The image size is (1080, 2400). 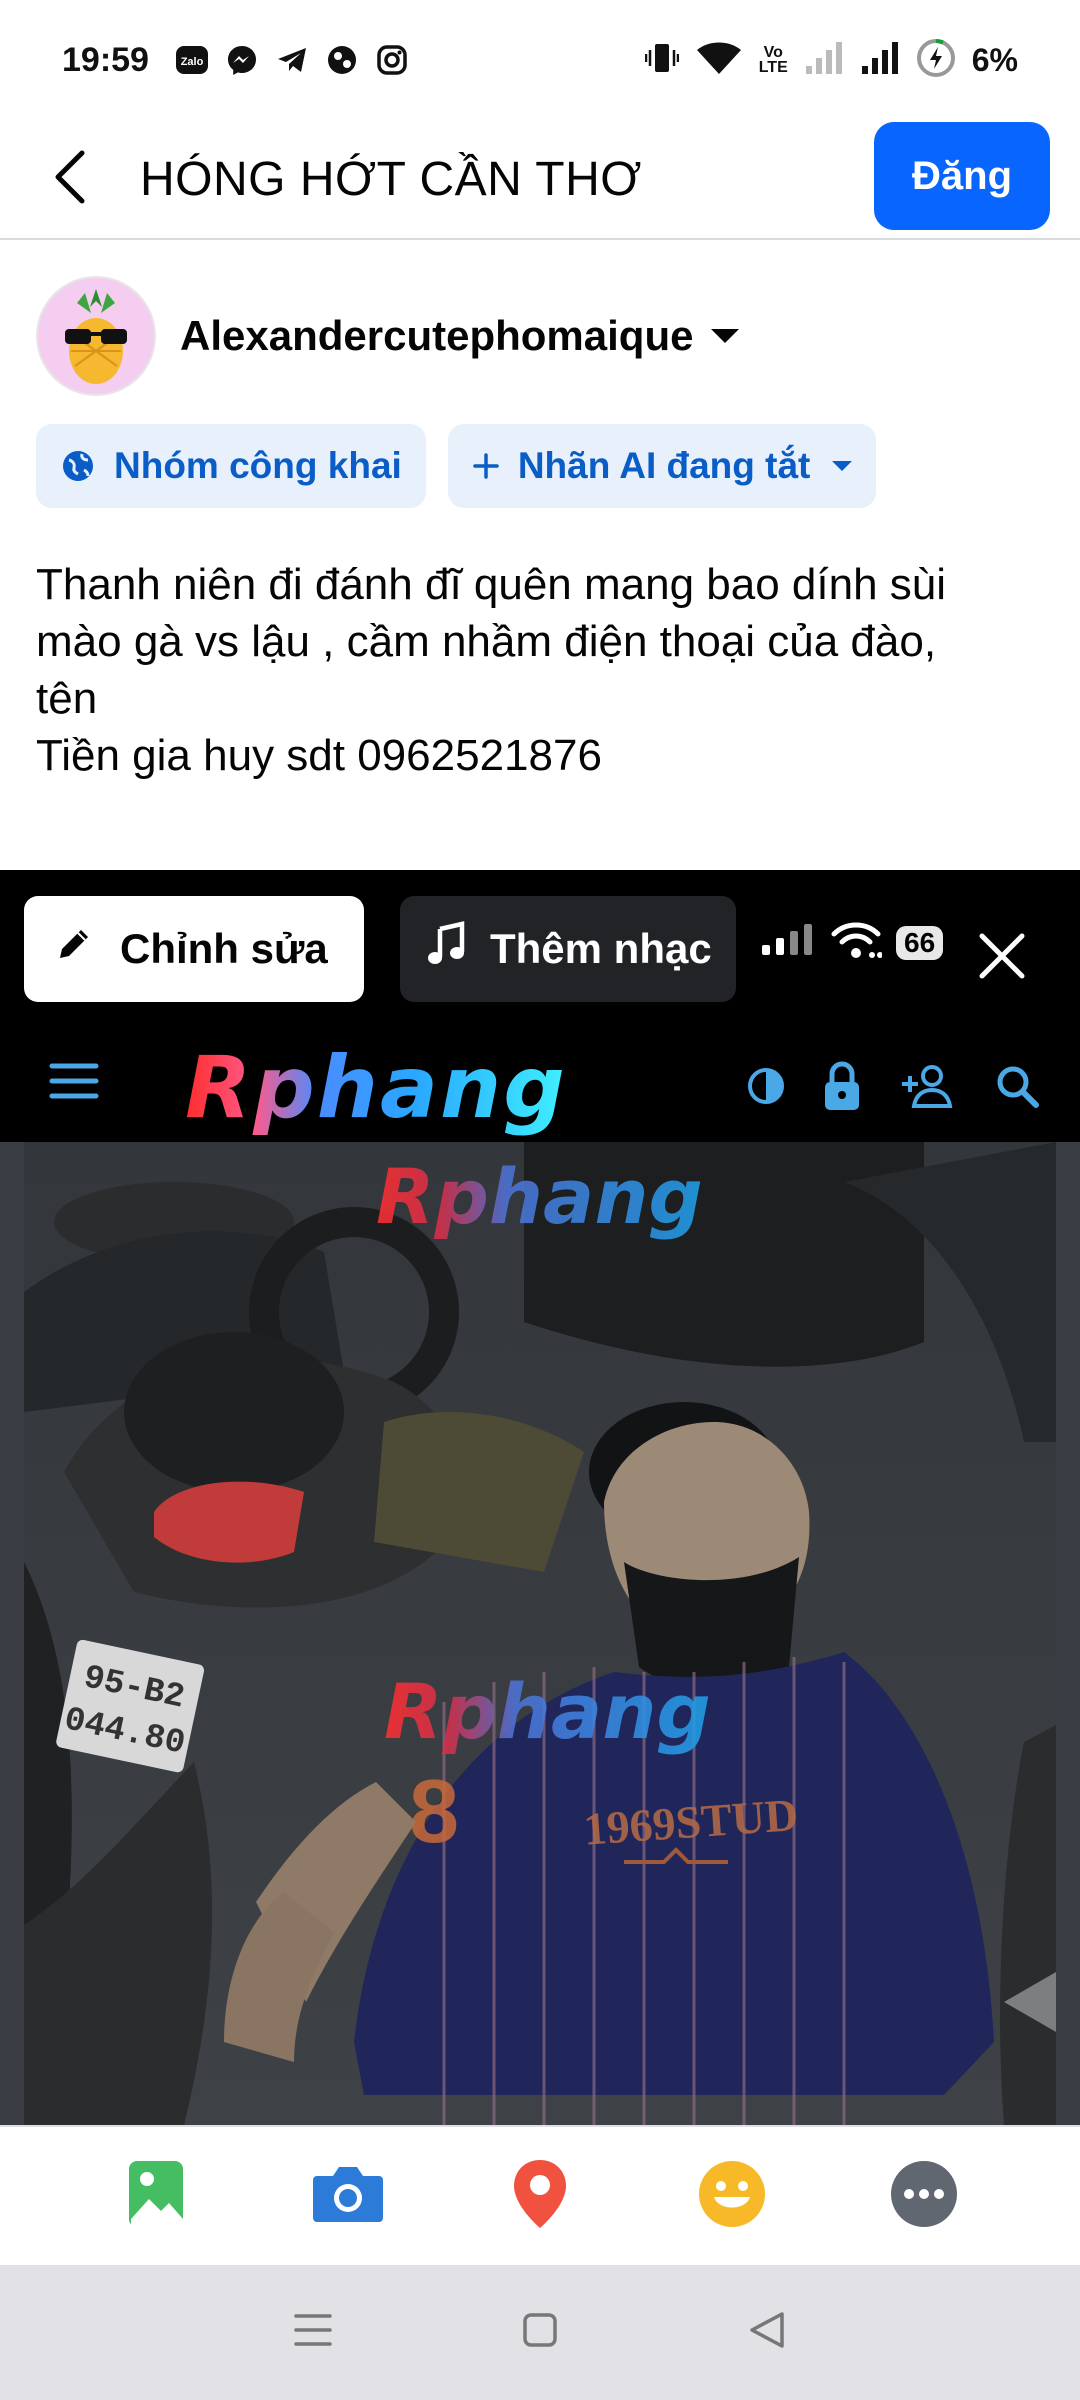 I want to click on post-button: Đăng, so click(x=962, y=176).